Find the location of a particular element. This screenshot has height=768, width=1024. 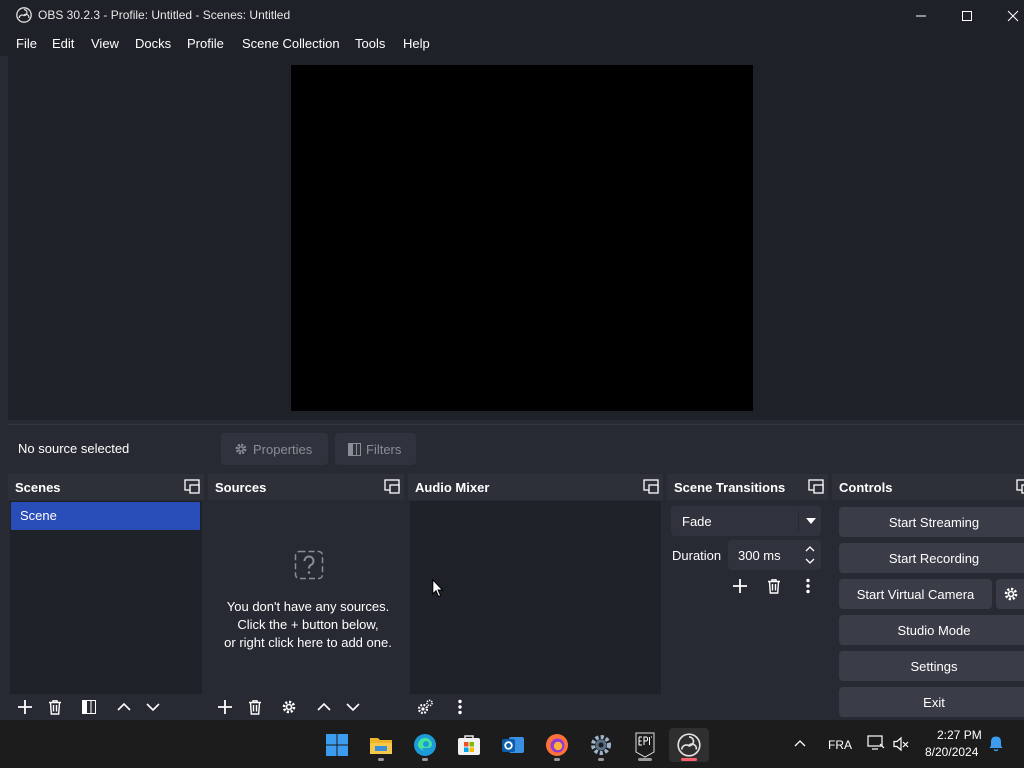

sources-empty-line-1: You don't have any sources. is located at coordinates (308, 606).